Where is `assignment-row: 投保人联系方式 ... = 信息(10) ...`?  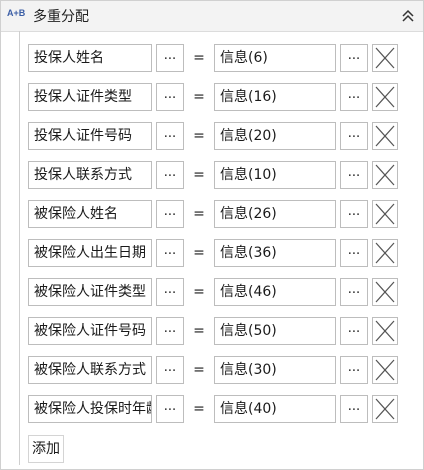 assignment-row: 投保人联系方式 ... = 信息(10) ... is located at coordinates (224, 176).